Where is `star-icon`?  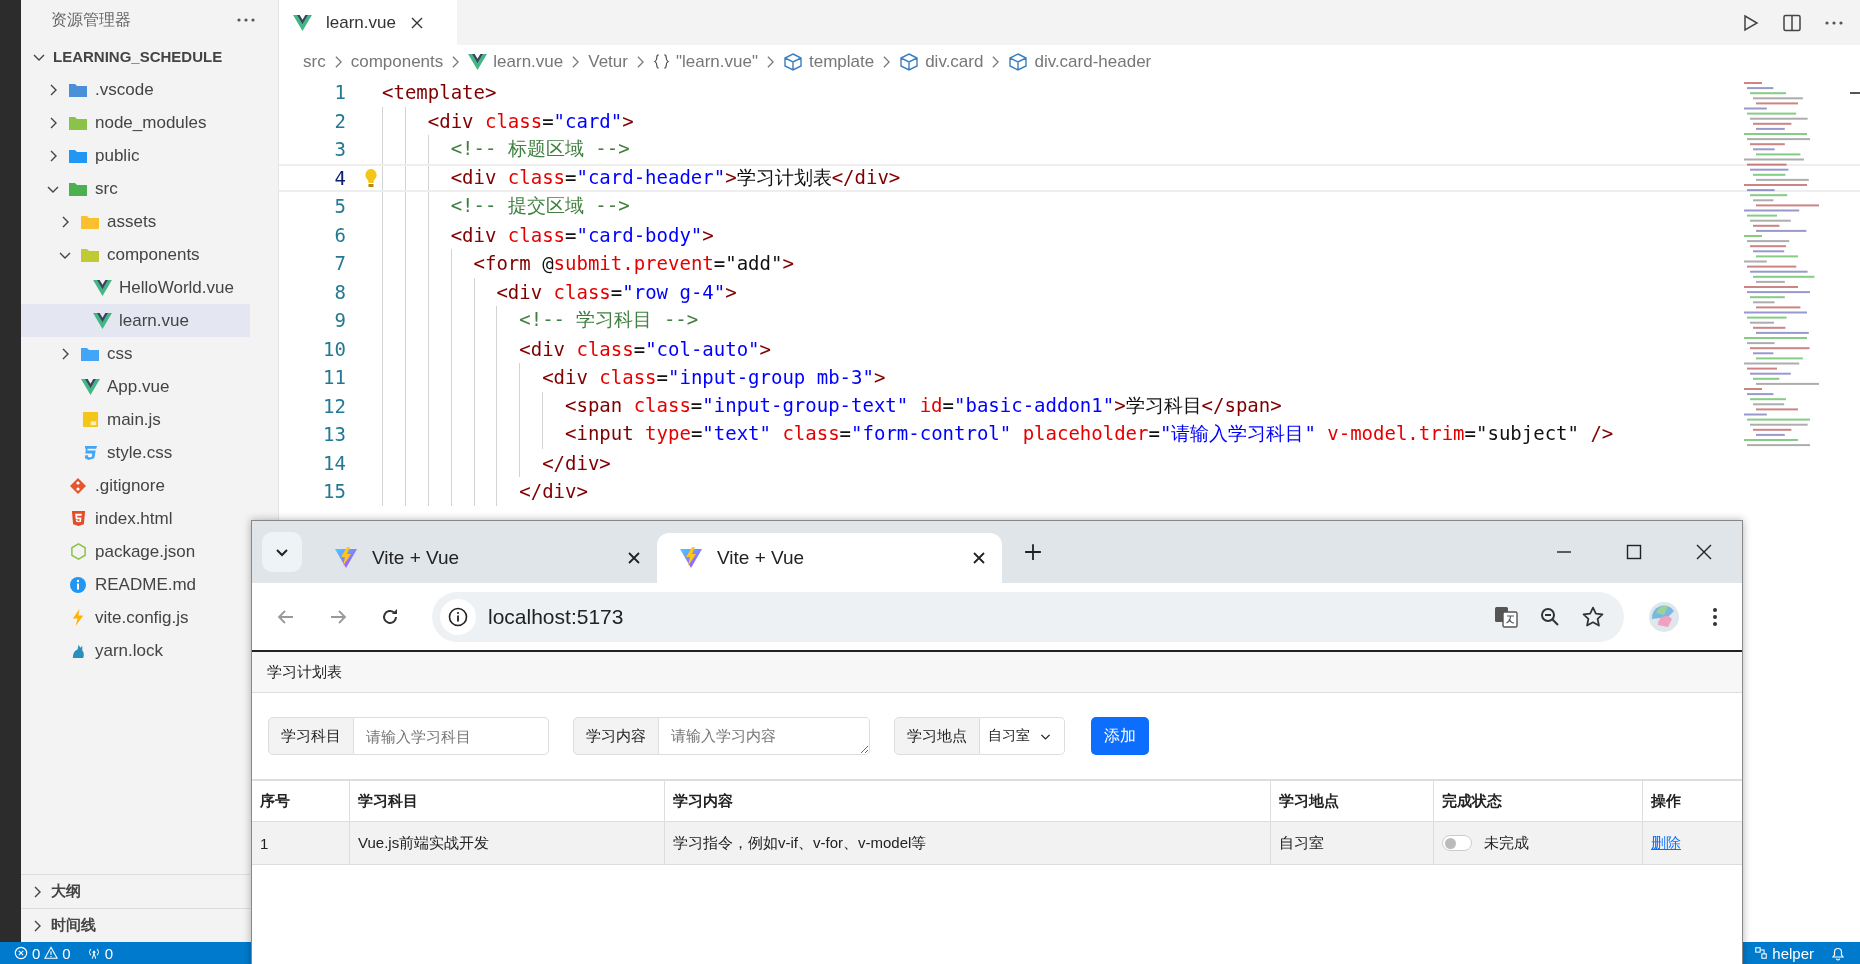 star-icon is located at coordinates (1593, 616).